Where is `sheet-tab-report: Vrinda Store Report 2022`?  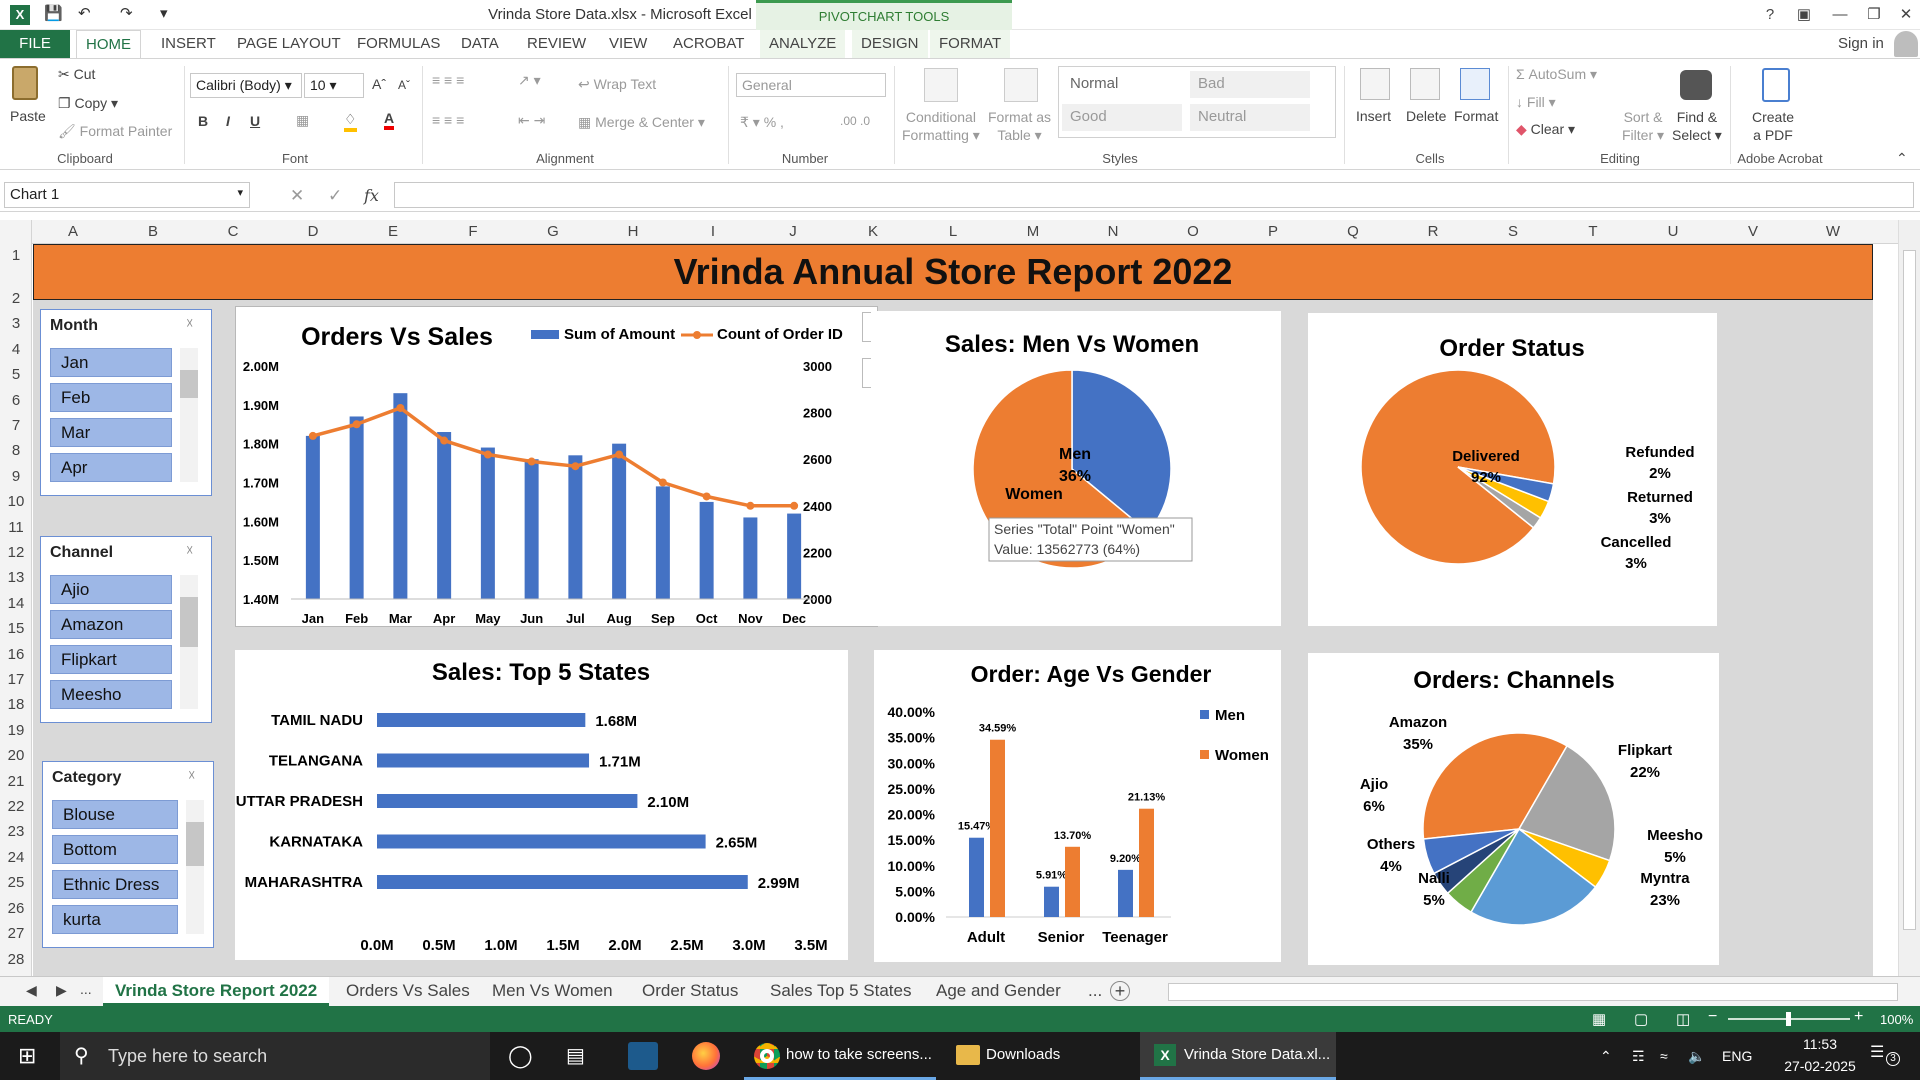 sheet-tab-report: Vrinda Store Report 2022 is located at coordinates (216, 991).